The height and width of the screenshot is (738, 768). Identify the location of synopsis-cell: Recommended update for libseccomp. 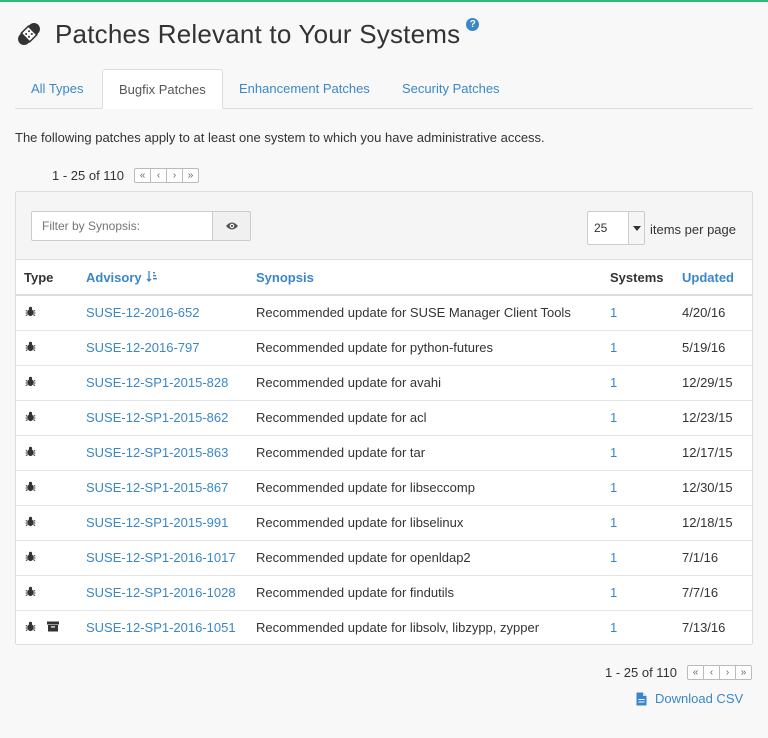
(425, 488).